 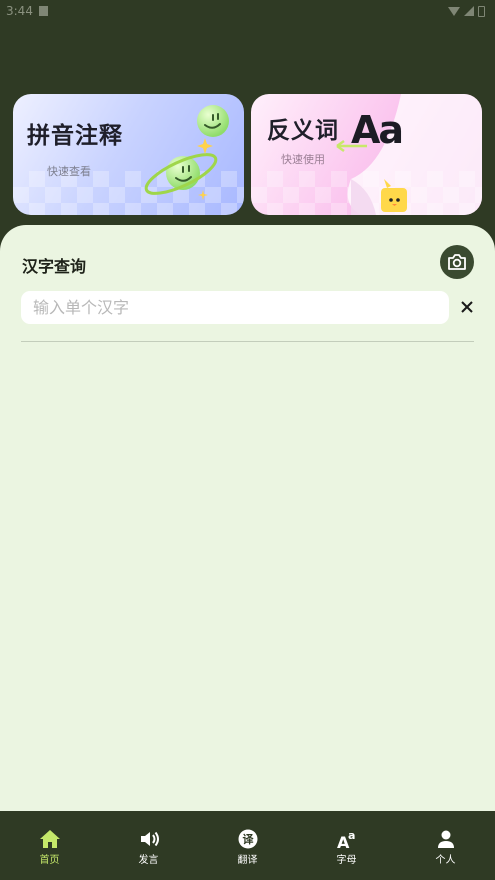 What do you see at coordinates (149, 847) in the screenshot?
I see `nav-speak: 发言` at bounding box center [149, 847].